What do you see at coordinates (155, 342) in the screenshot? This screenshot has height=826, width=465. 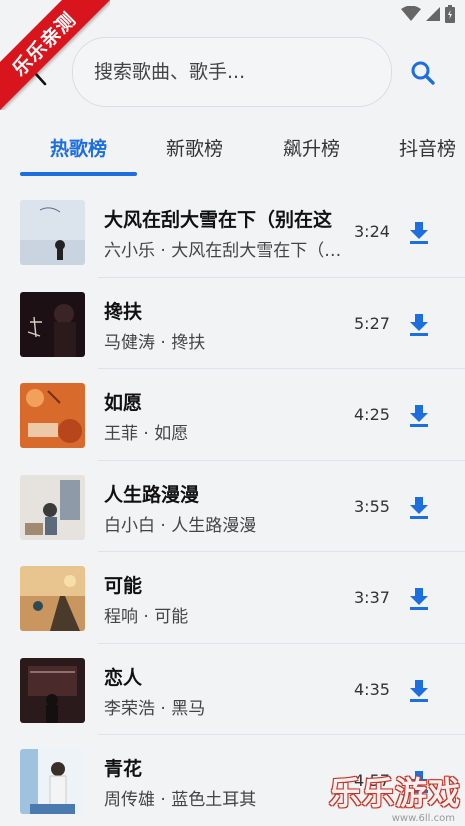 I see `song-artist-album: 马健涛 · 搀扶` at bounding box center [155, 342].